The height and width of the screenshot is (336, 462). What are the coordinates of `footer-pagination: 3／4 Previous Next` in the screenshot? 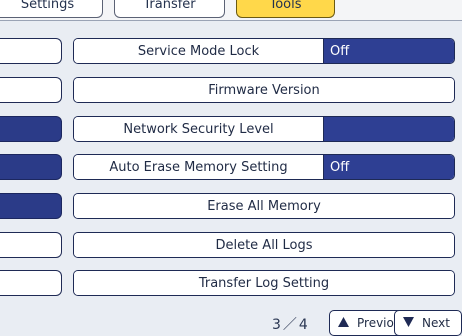 It's located at (231, 318).